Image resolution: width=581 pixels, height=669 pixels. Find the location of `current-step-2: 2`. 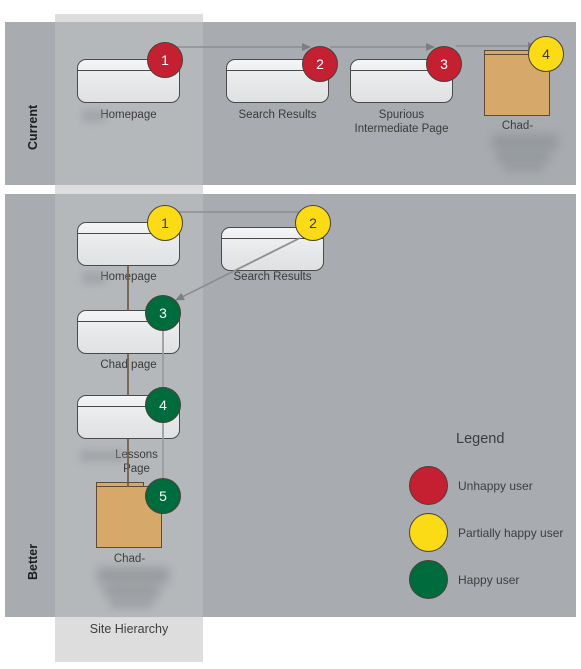

current-step-2: 2 is located at coordinates (320, 64).